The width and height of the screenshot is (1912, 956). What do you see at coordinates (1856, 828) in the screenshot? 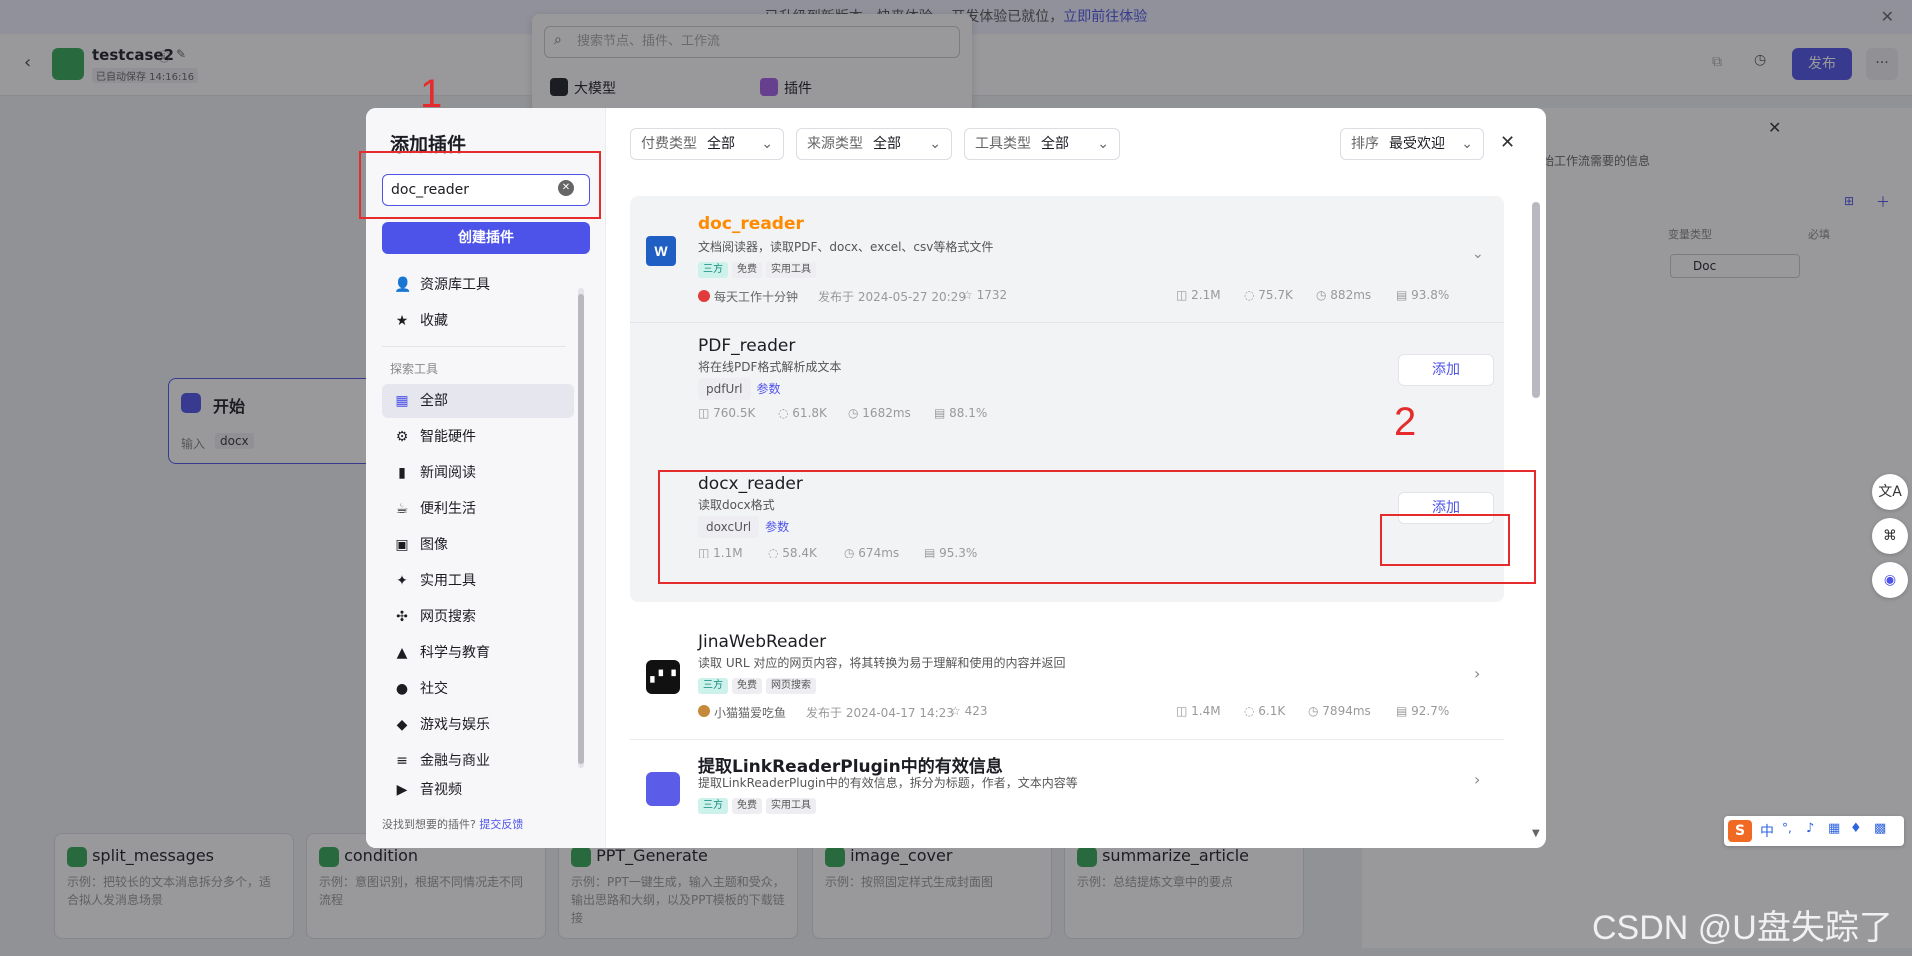
I see `skin-icon: ♦` at bounding box center [1856, 828].